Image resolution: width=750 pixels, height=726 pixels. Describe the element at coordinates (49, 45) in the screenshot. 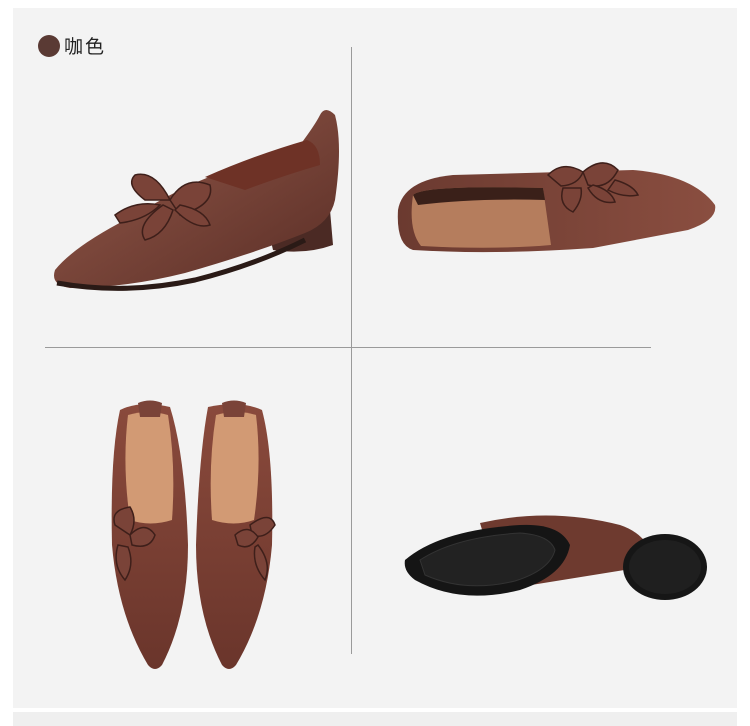

I see `color-swatch` at that location.